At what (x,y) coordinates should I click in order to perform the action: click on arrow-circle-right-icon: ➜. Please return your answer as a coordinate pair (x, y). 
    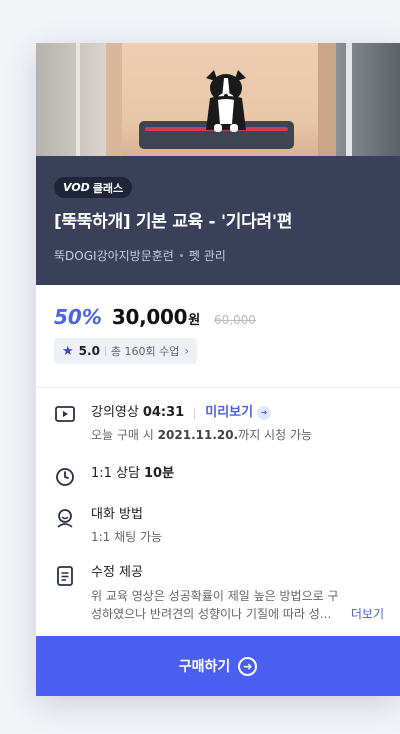
    Looking at the image, I should click on (248, 666).